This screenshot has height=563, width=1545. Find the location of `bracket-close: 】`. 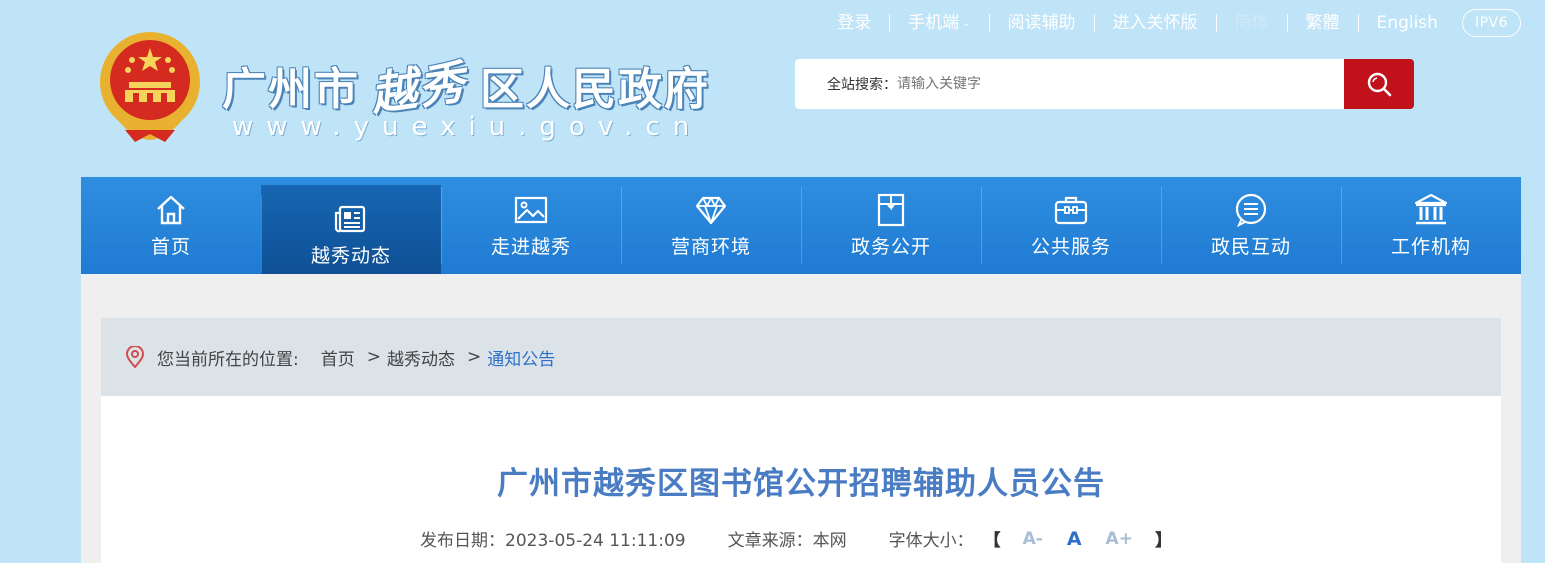

bracket-close: 】 is located at coordinates (1163, 541).